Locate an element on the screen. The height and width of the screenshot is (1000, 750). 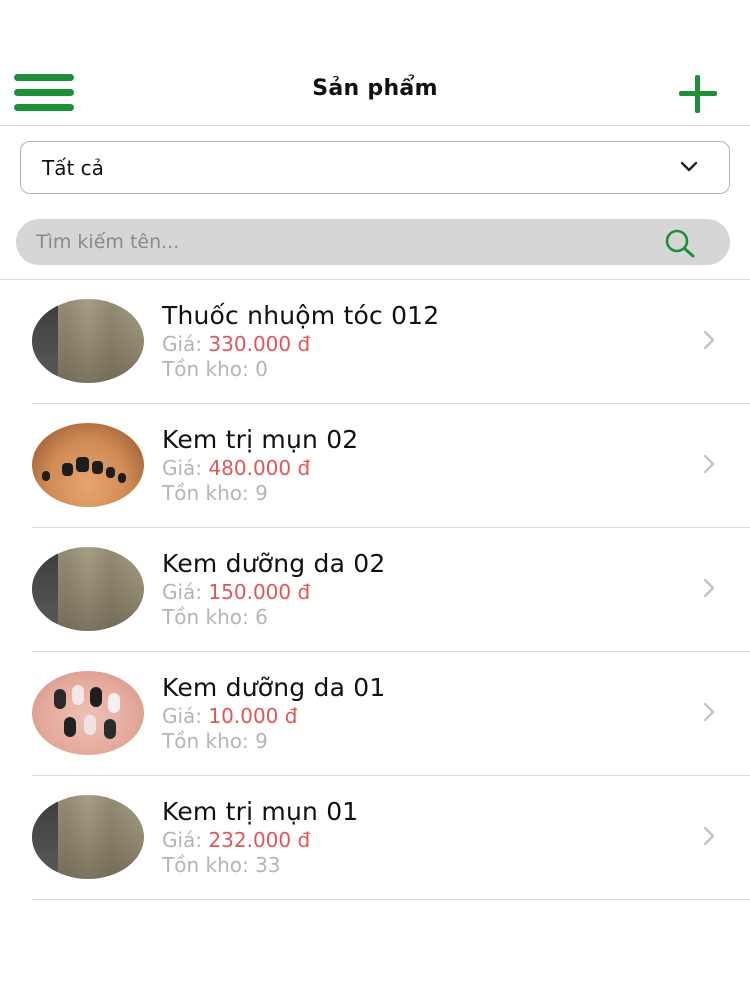
product-stock: Tồn kho: 33 is located at coordinates (221, 865).